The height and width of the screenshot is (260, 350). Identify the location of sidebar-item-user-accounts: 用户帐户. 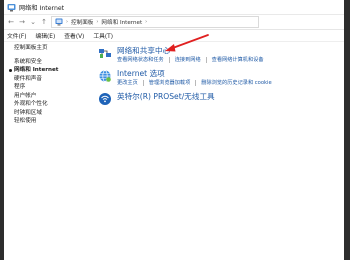
(53, 96).